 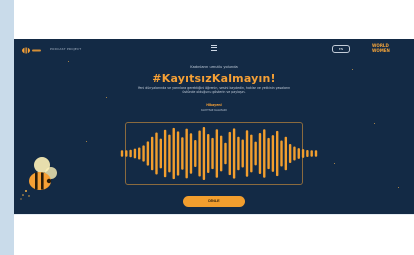 What do you see at coordinates (65, 49) in the screenshot?
I see `nav-text: PODCAST PROJECT` at bounding box center [65, 49].